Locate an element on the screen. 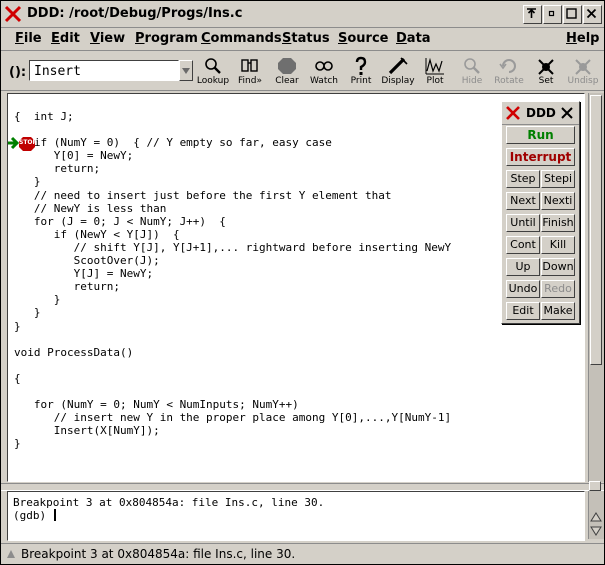  maximize-icon is located at coordinates (571, 13).